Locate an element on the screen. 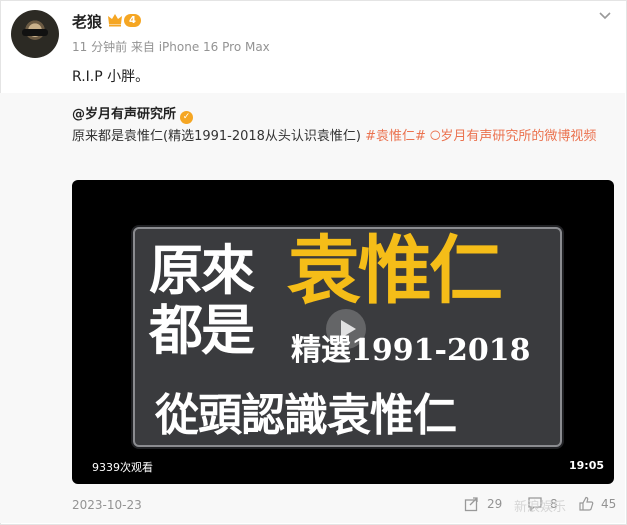  verified-icon: ✓ is located at coordinates (187, 117).